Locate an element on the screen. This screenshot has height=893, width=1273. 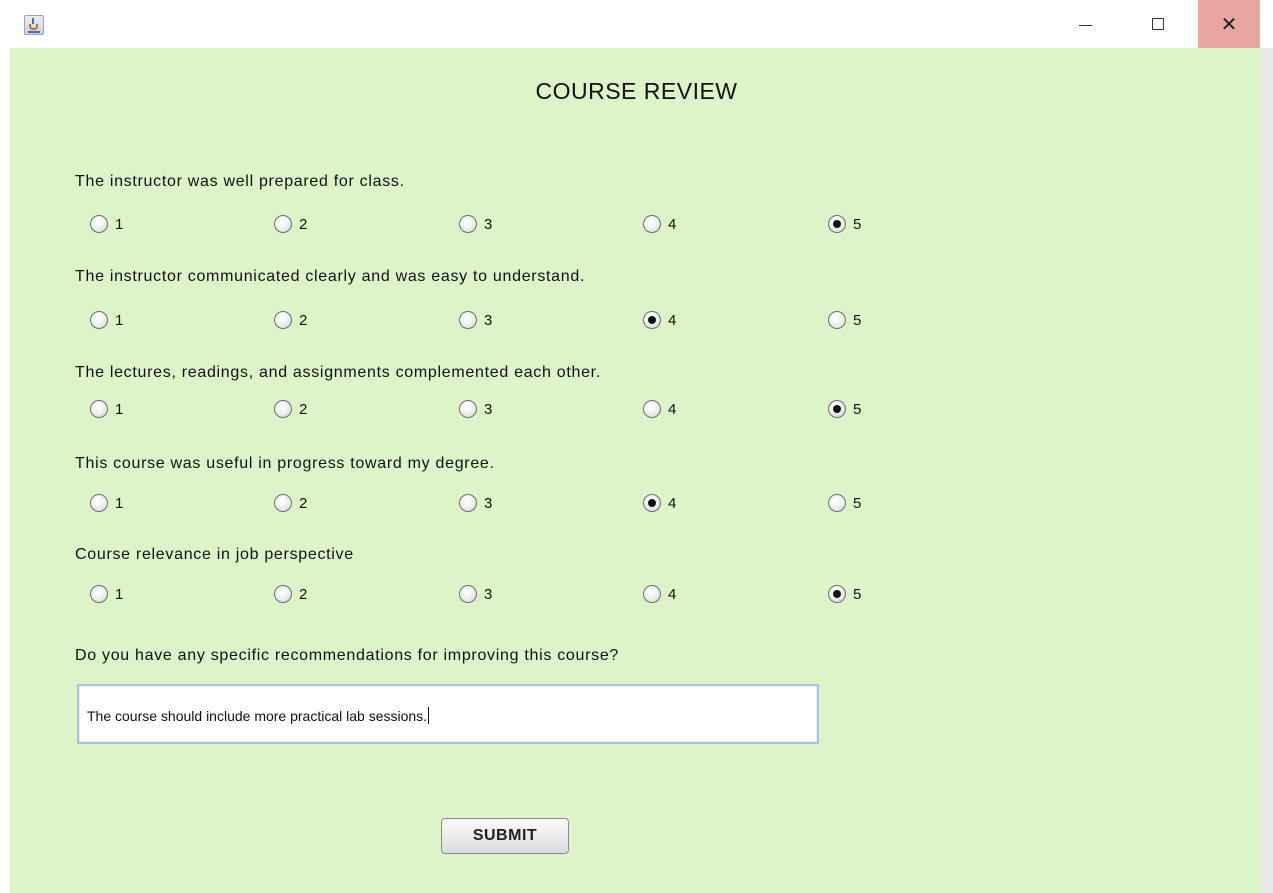
close-button: ✕ is located at coordinates (1229, 24).